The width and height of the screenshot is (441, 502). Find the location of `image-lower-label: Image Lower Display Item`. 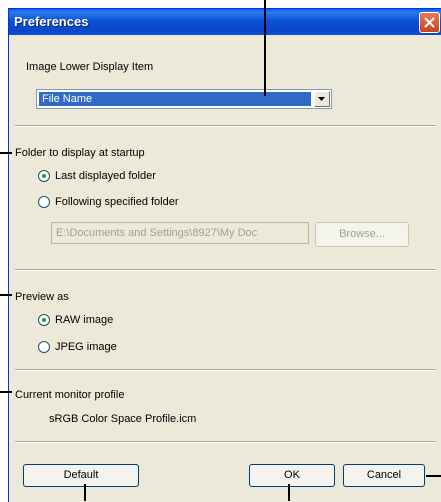

image-lower-label: Image Lower Display Item is located at coordinates (90, 67).